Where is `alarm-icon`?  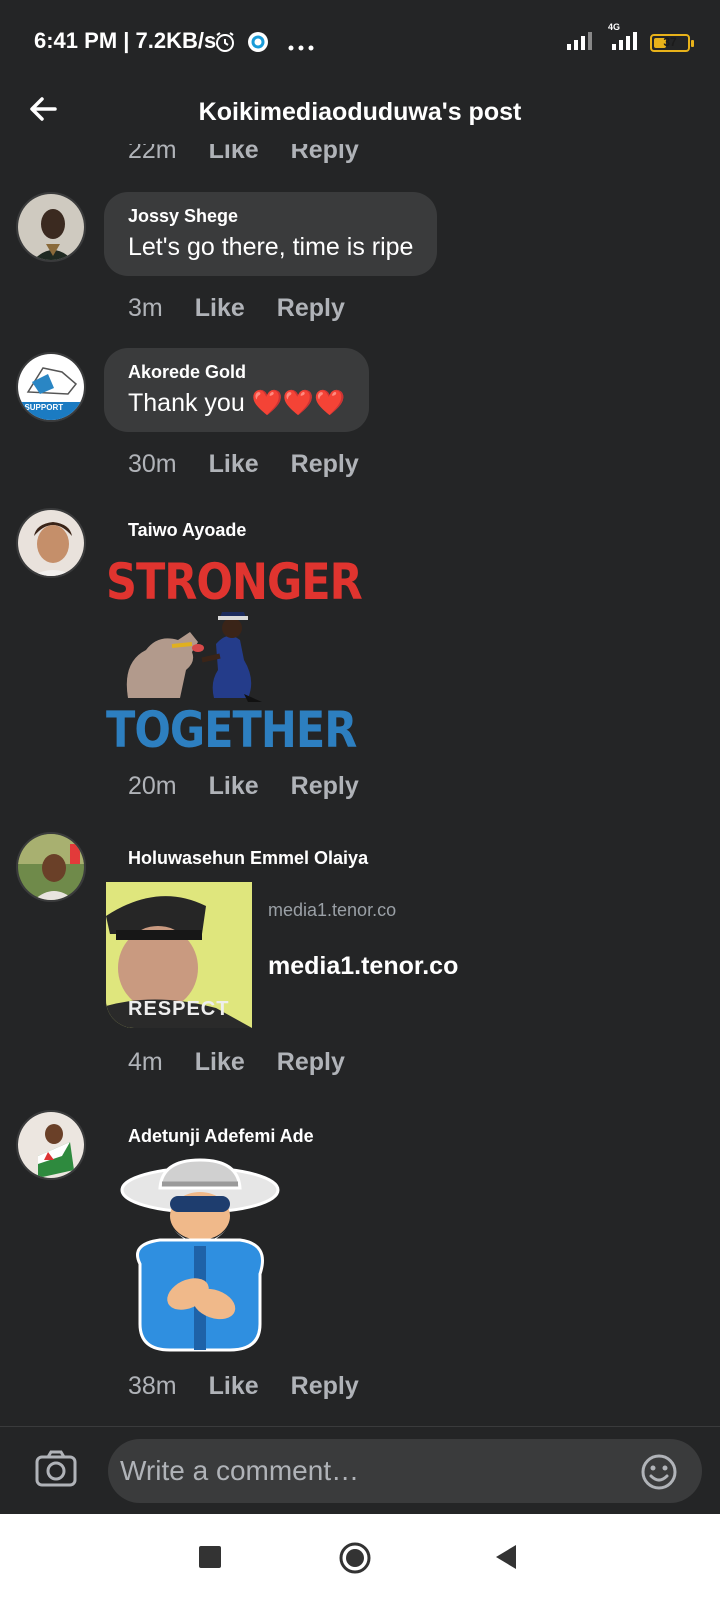
alarm-icon is located at coordinates (225, 44).